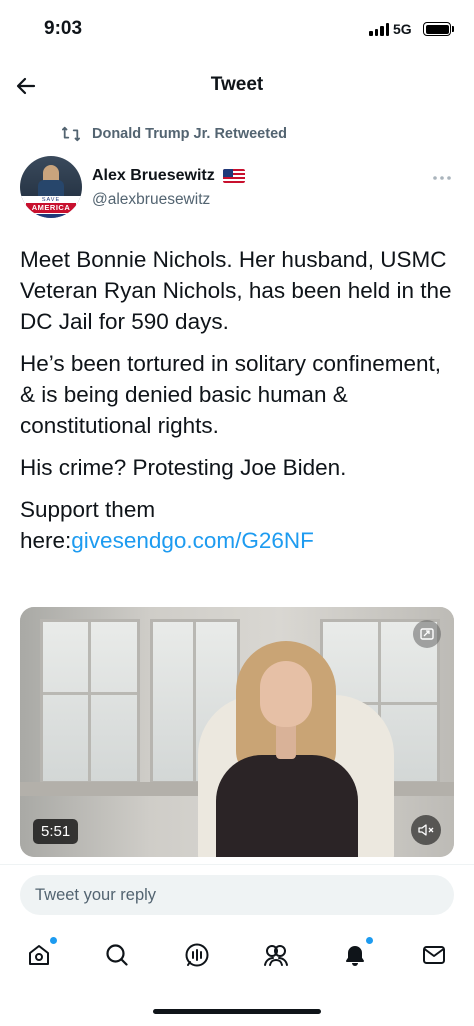 This screenshot has width=474, height=1026. Describe the element at coordinates (183, 467) in the screenshot. I see `tweet-paragraph: His crime? Protesting Joe Biden.` at that location.